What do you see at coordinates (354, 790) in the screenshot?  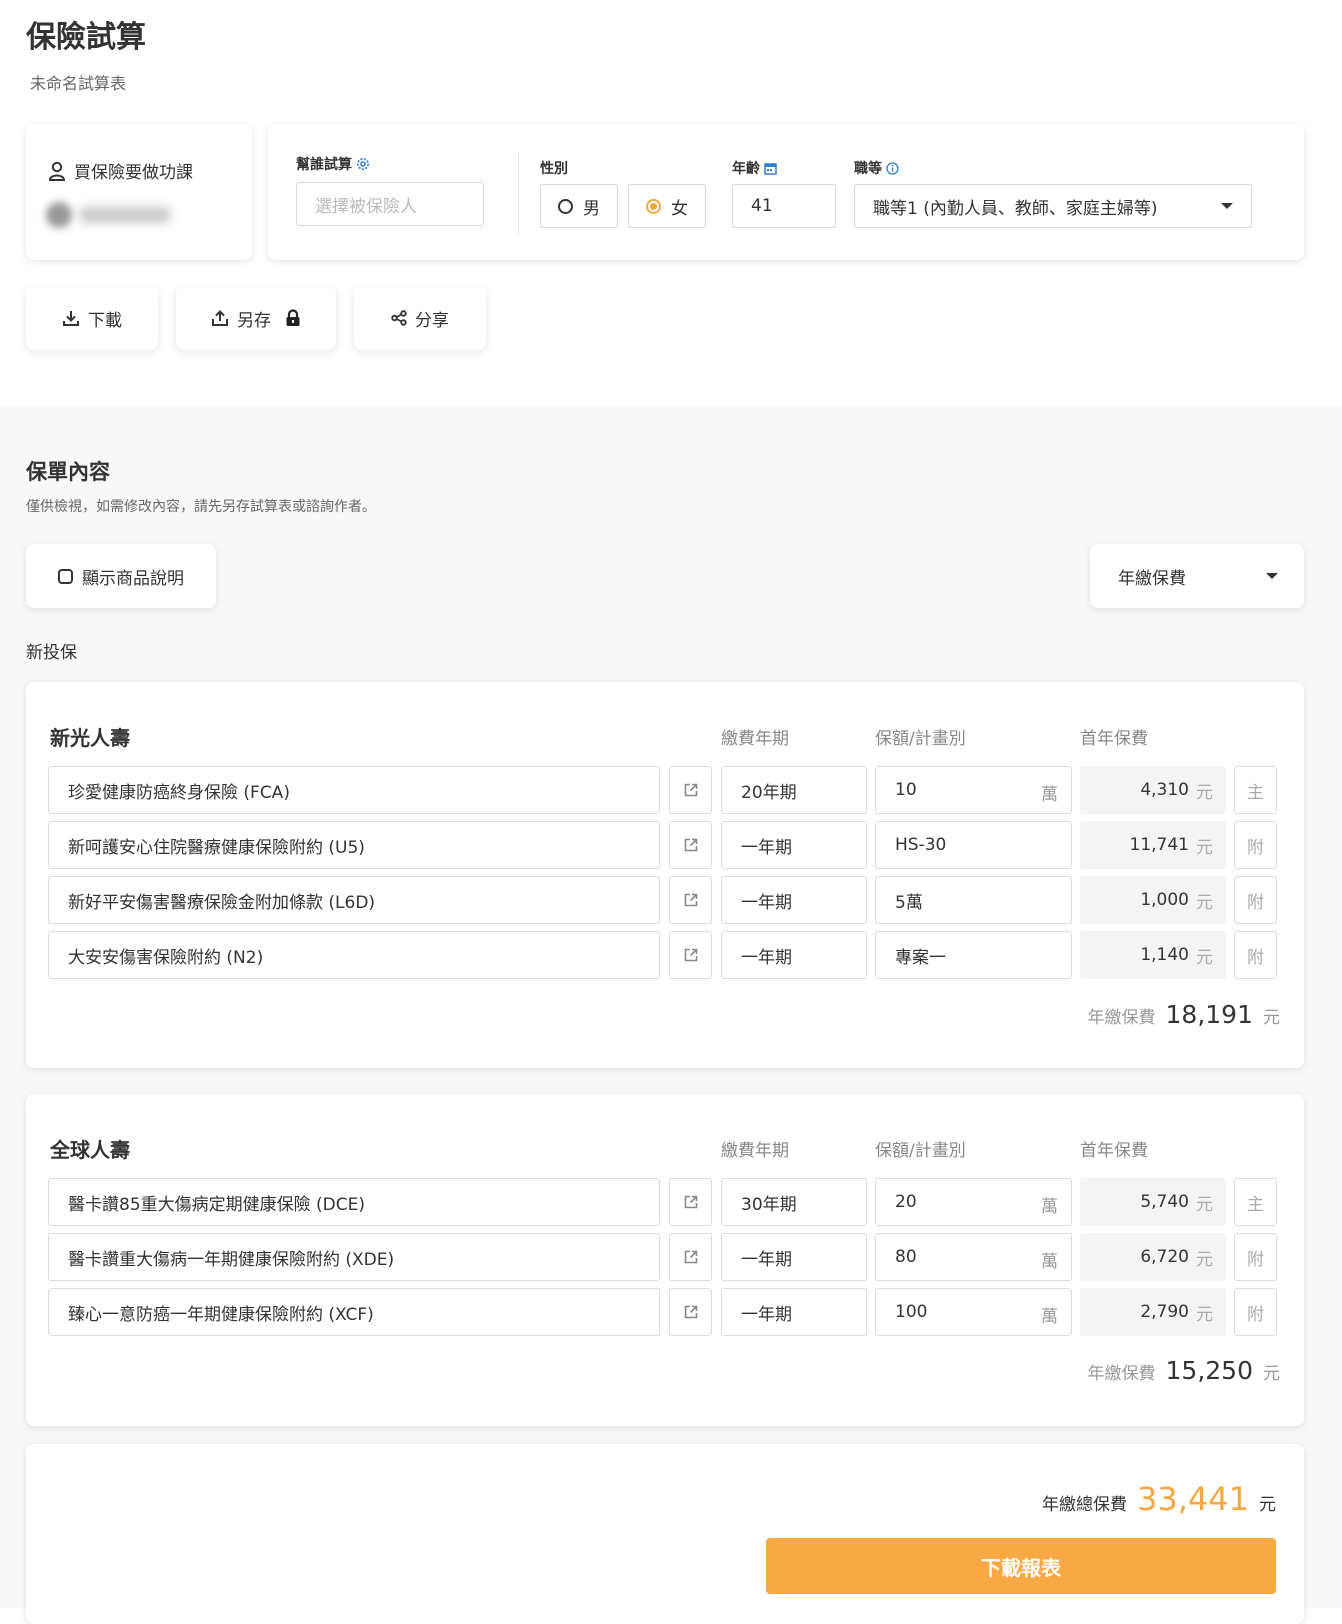 I see `product-name: 珍愛健康防癌終身保險 (FCA)` at bounding box center [354, 790].